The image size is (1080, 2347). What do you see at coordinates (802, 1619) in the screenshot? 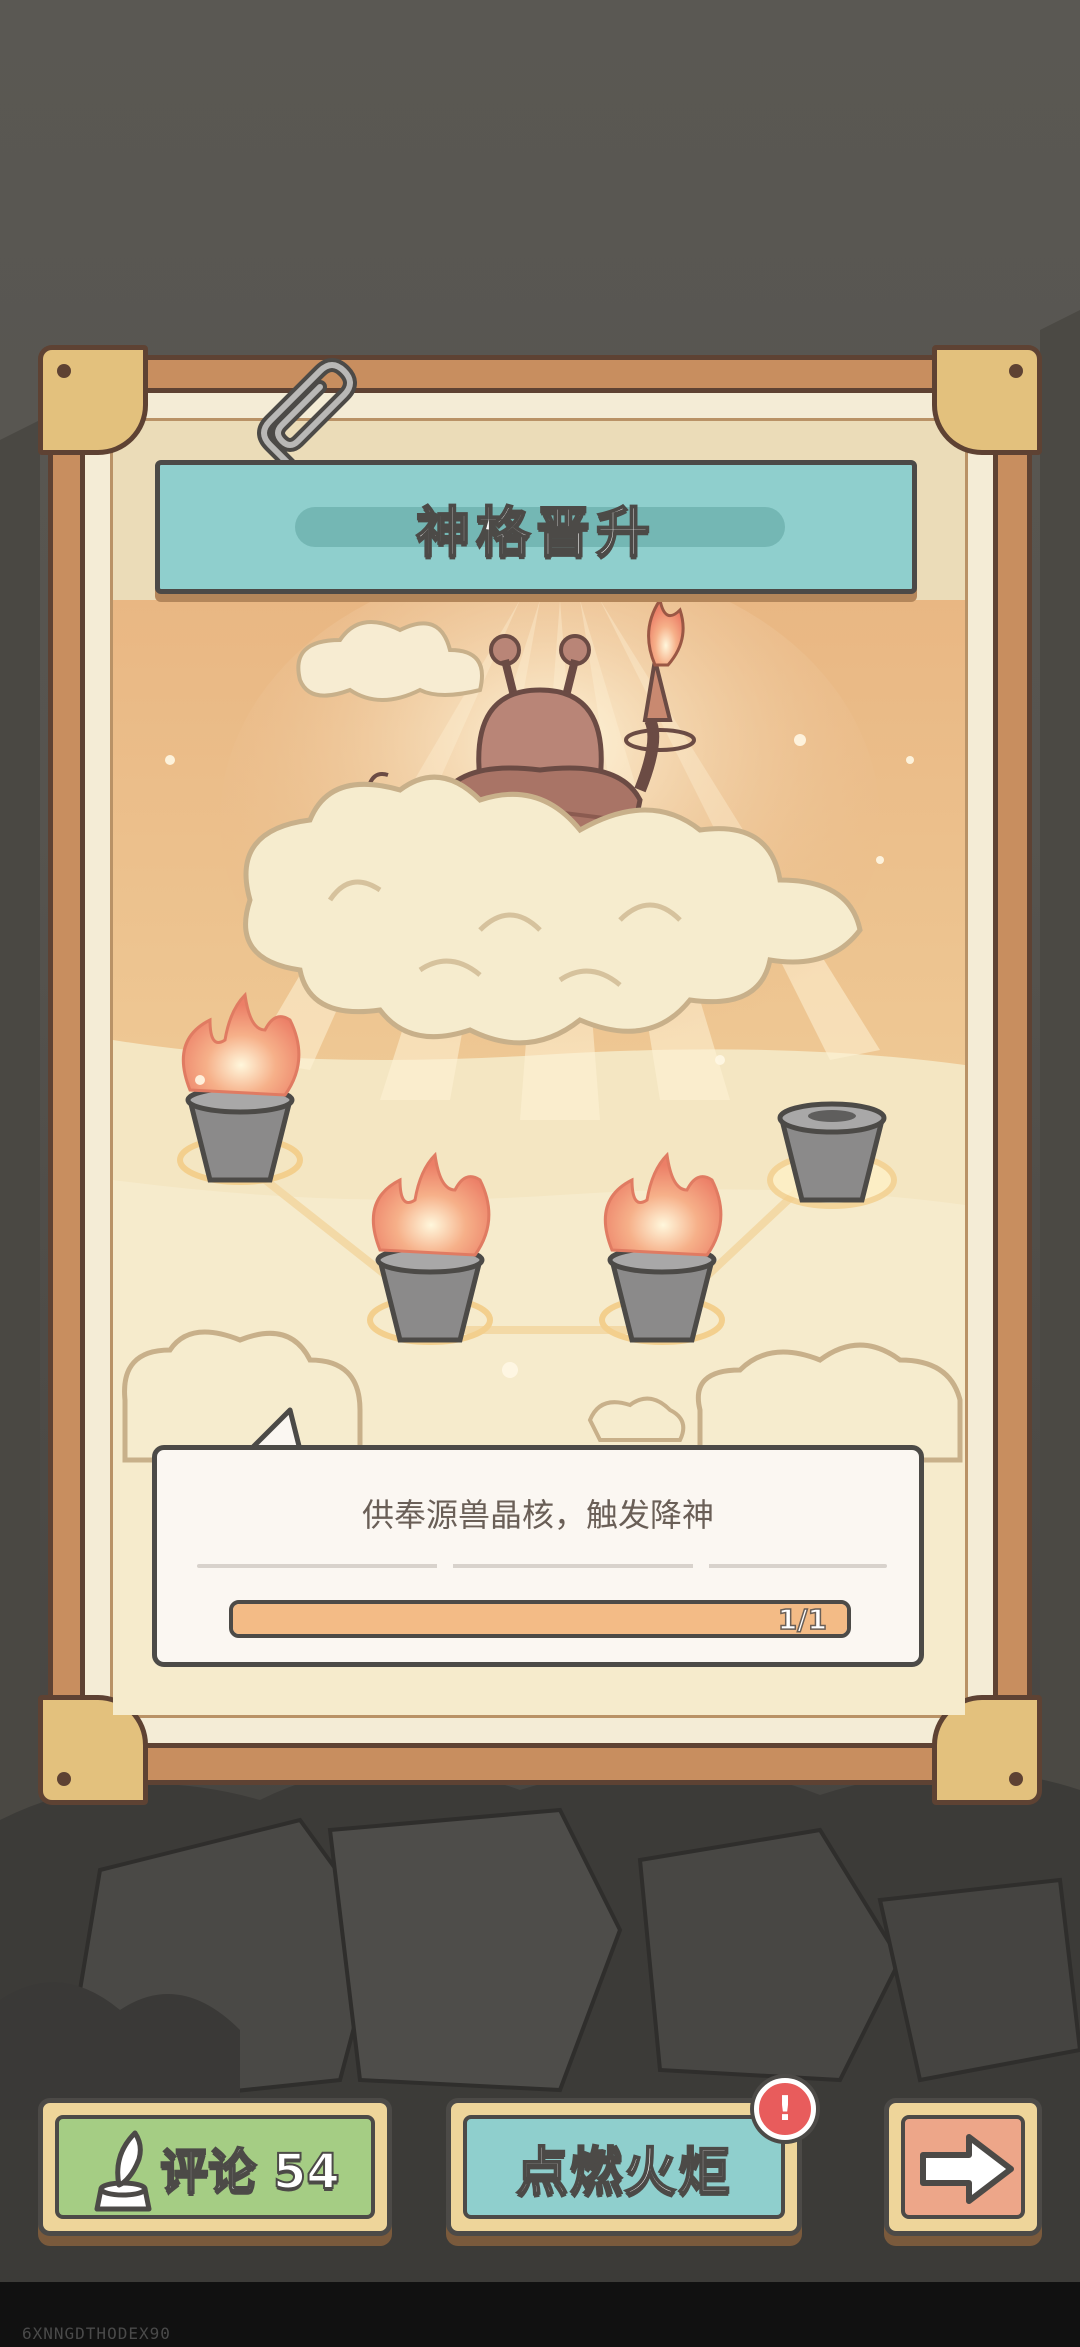
I see `quest-progress-label: 1/1` at bounding box center [802, 1619].